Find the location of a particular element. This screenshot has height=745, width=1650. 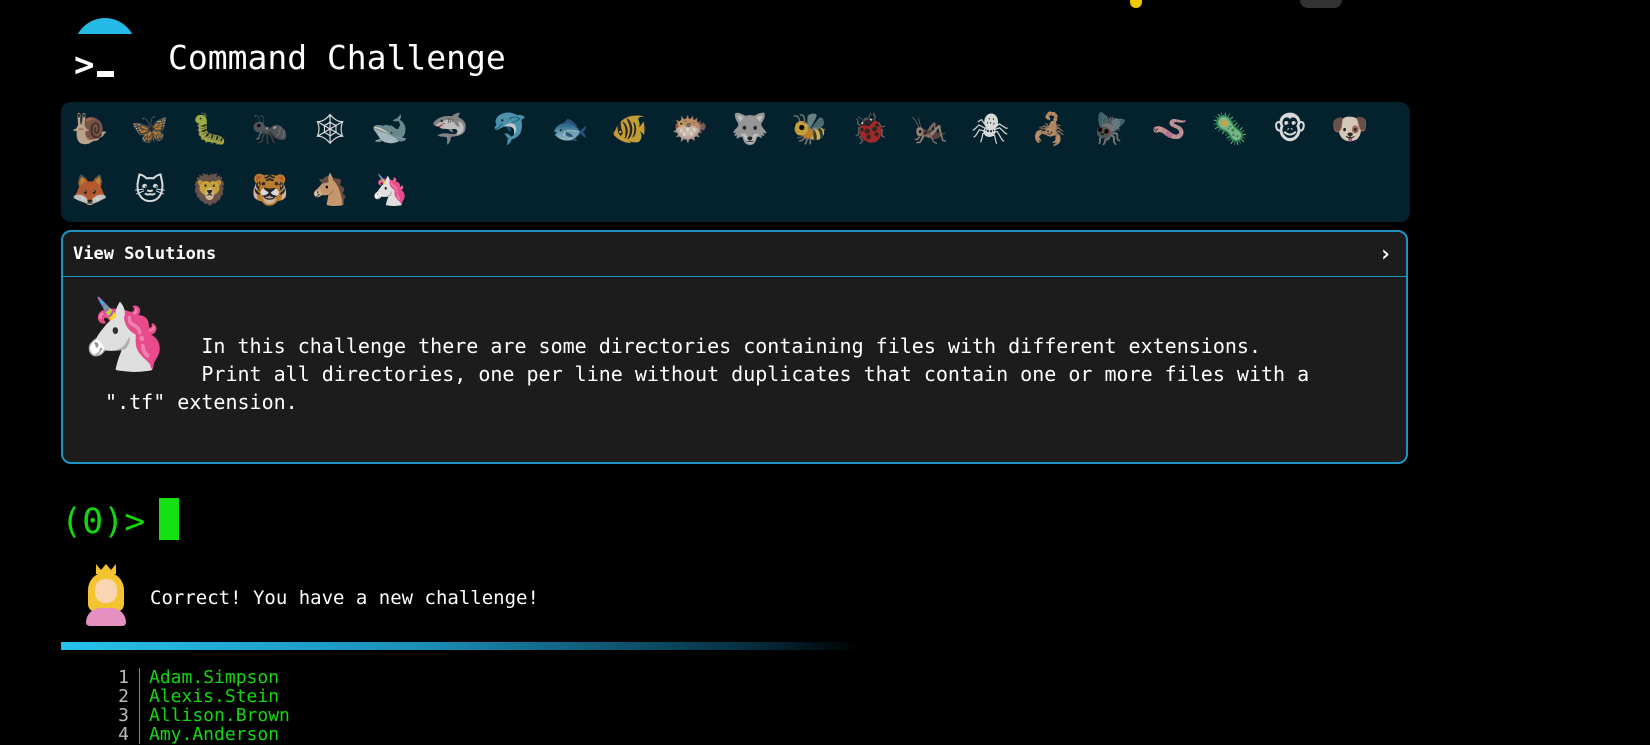

animal-fox-icon: 🦊 is located at coordinates (90, 191).